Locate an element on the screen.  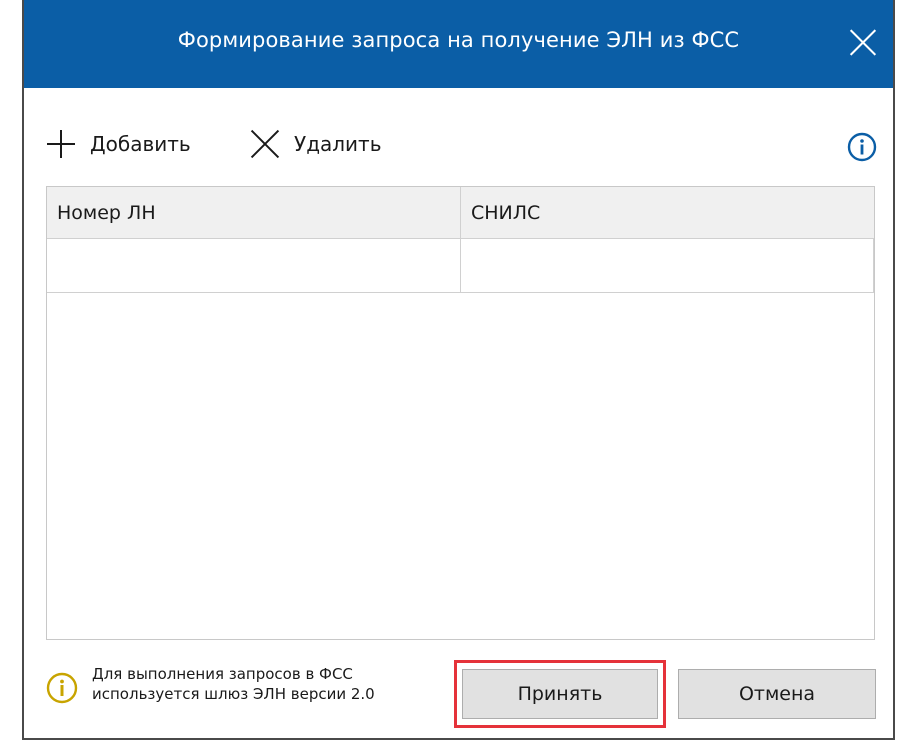
x-icon is located at coordinates (265, 144).